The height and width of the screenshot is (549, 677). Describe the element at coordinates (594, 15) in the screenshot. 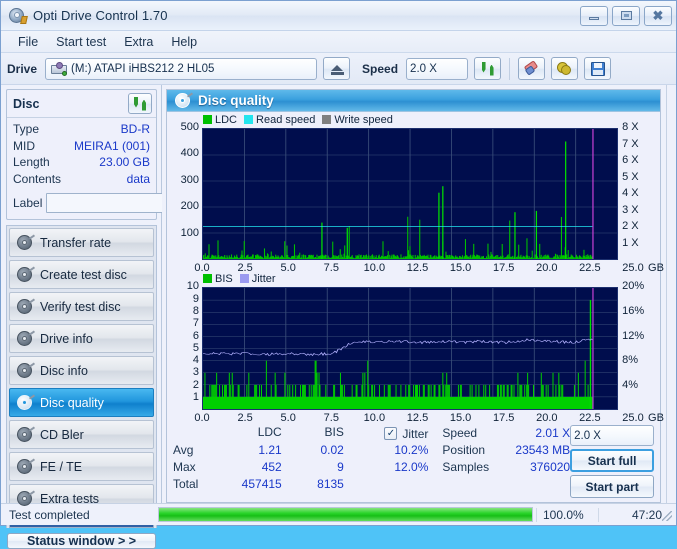

I see `minimize-button` at that location.